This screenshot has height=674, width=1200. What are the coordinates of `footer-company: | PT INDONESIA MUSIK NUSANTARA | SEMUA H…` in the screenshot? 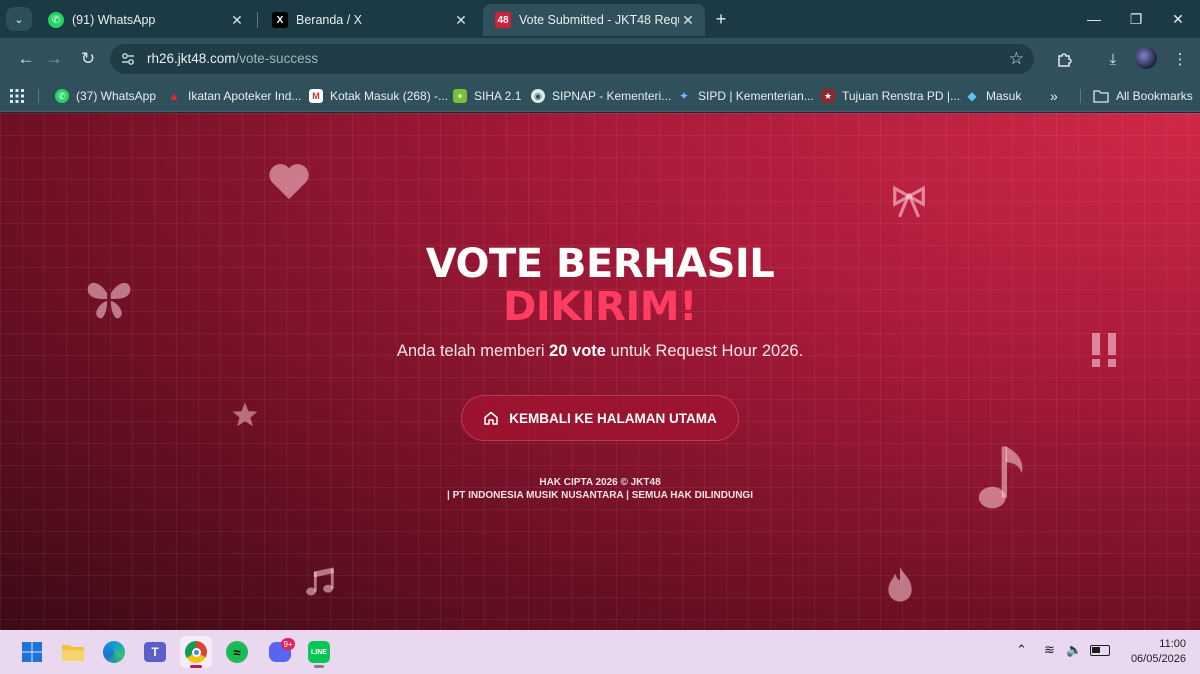 It's located at (600, 495).